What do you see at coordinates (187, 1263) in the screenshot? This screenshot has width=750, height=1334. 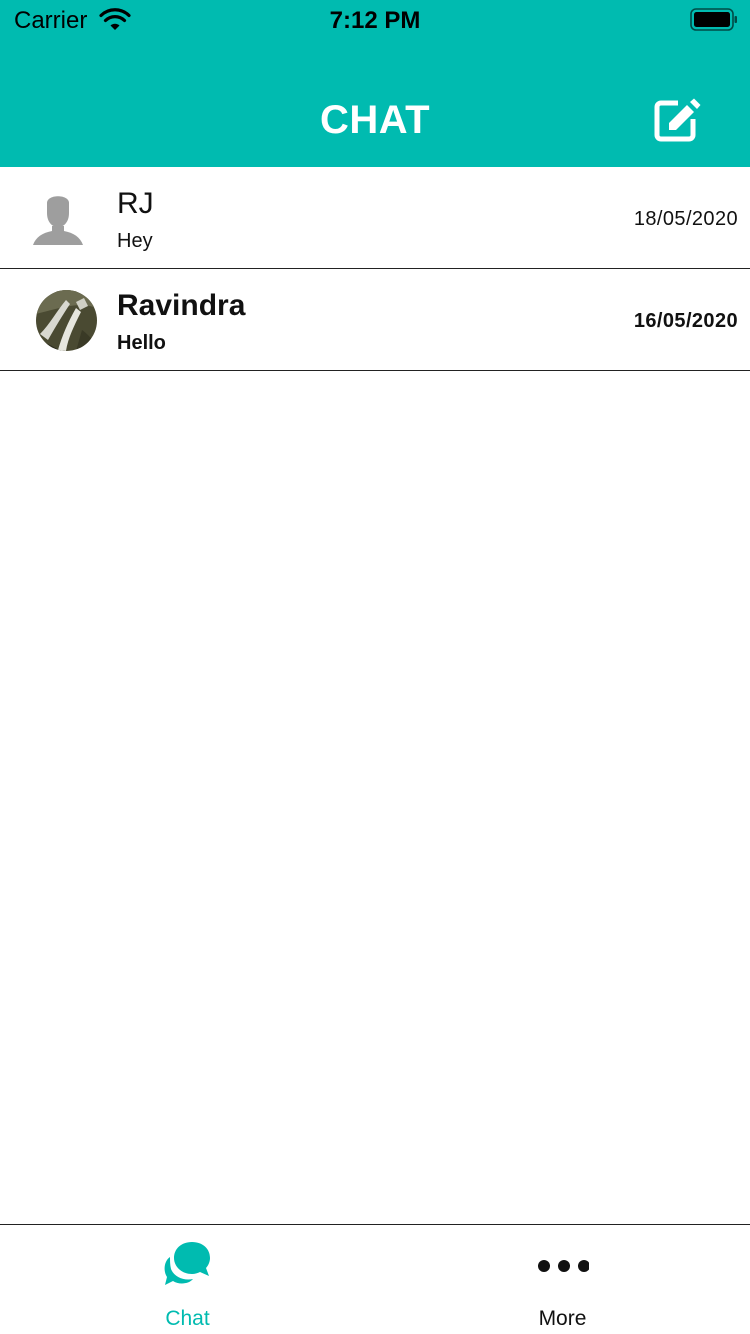 I see `chat-bubbles-icon` at bounding box center [187, 1263].